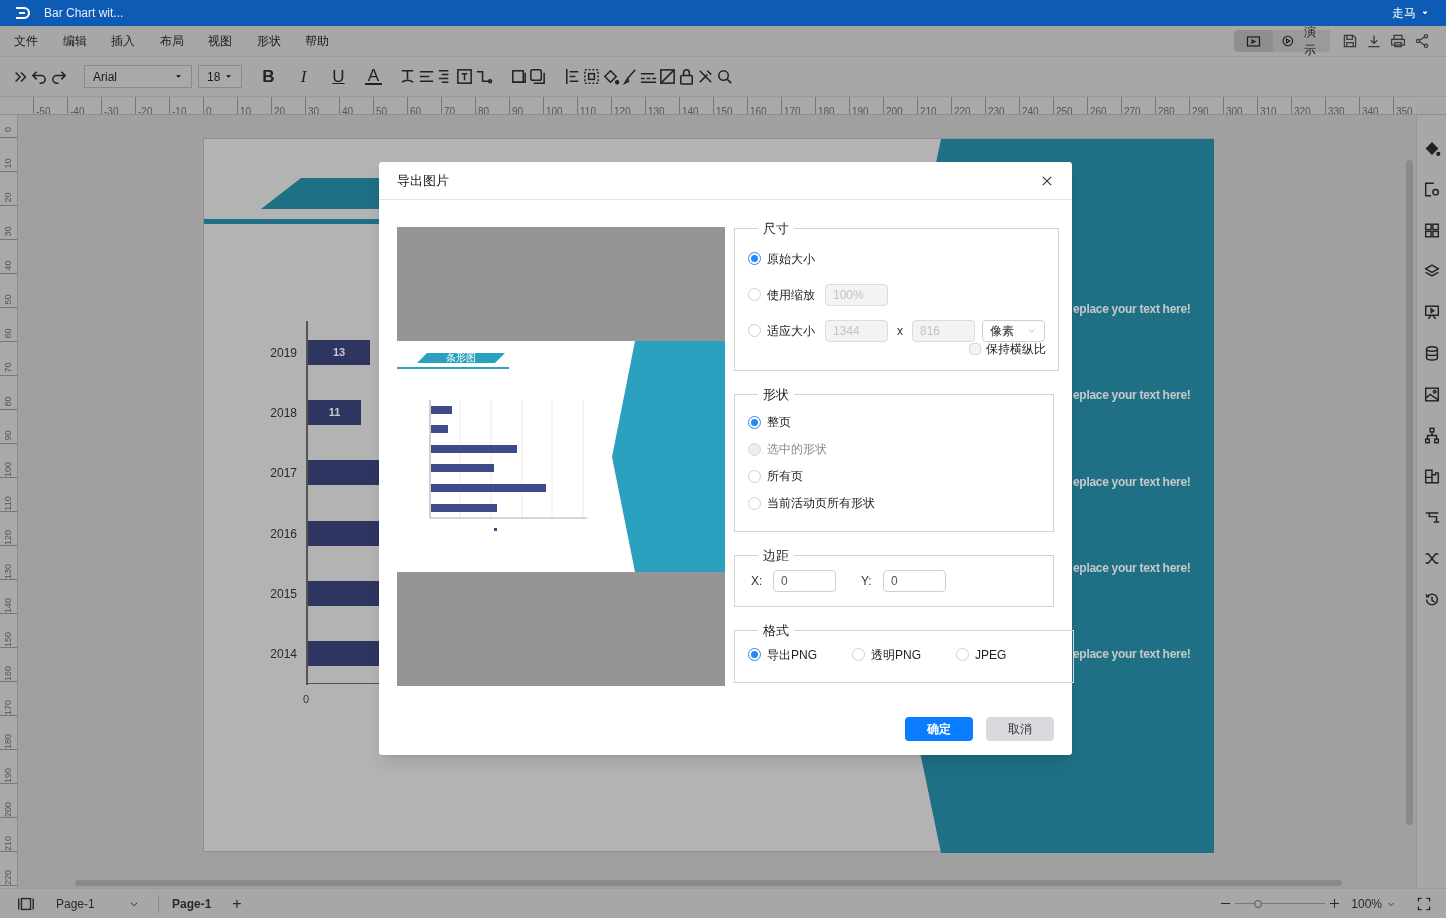  What do you see at coordinates (518, 76) in the screenshot?
I see `bring-front-icon` at bounding box center [518, 76].